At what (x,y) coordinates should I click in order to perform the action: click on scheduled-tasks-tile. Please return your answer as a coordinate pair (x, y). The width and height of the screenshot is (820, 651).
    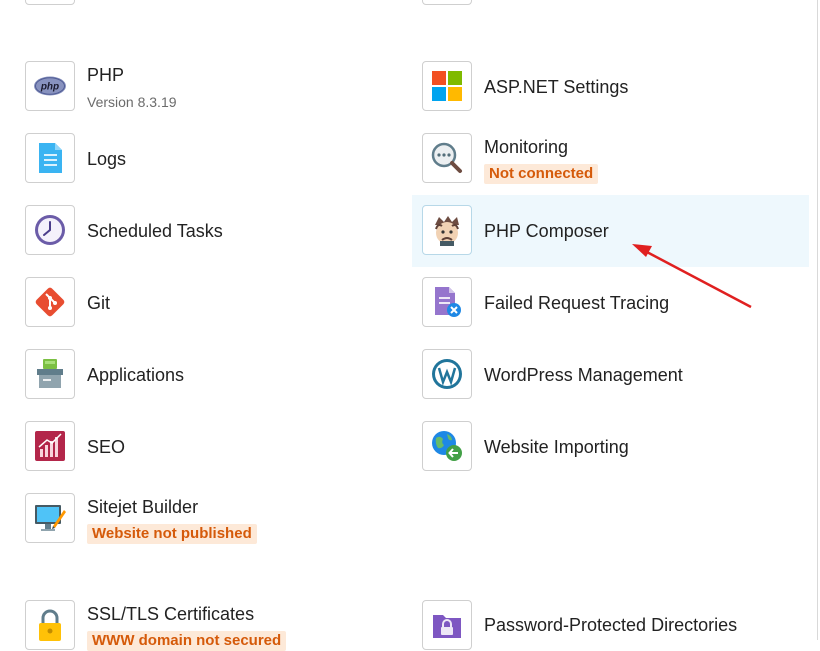
    Looking at the image, I should click on (50, 230).